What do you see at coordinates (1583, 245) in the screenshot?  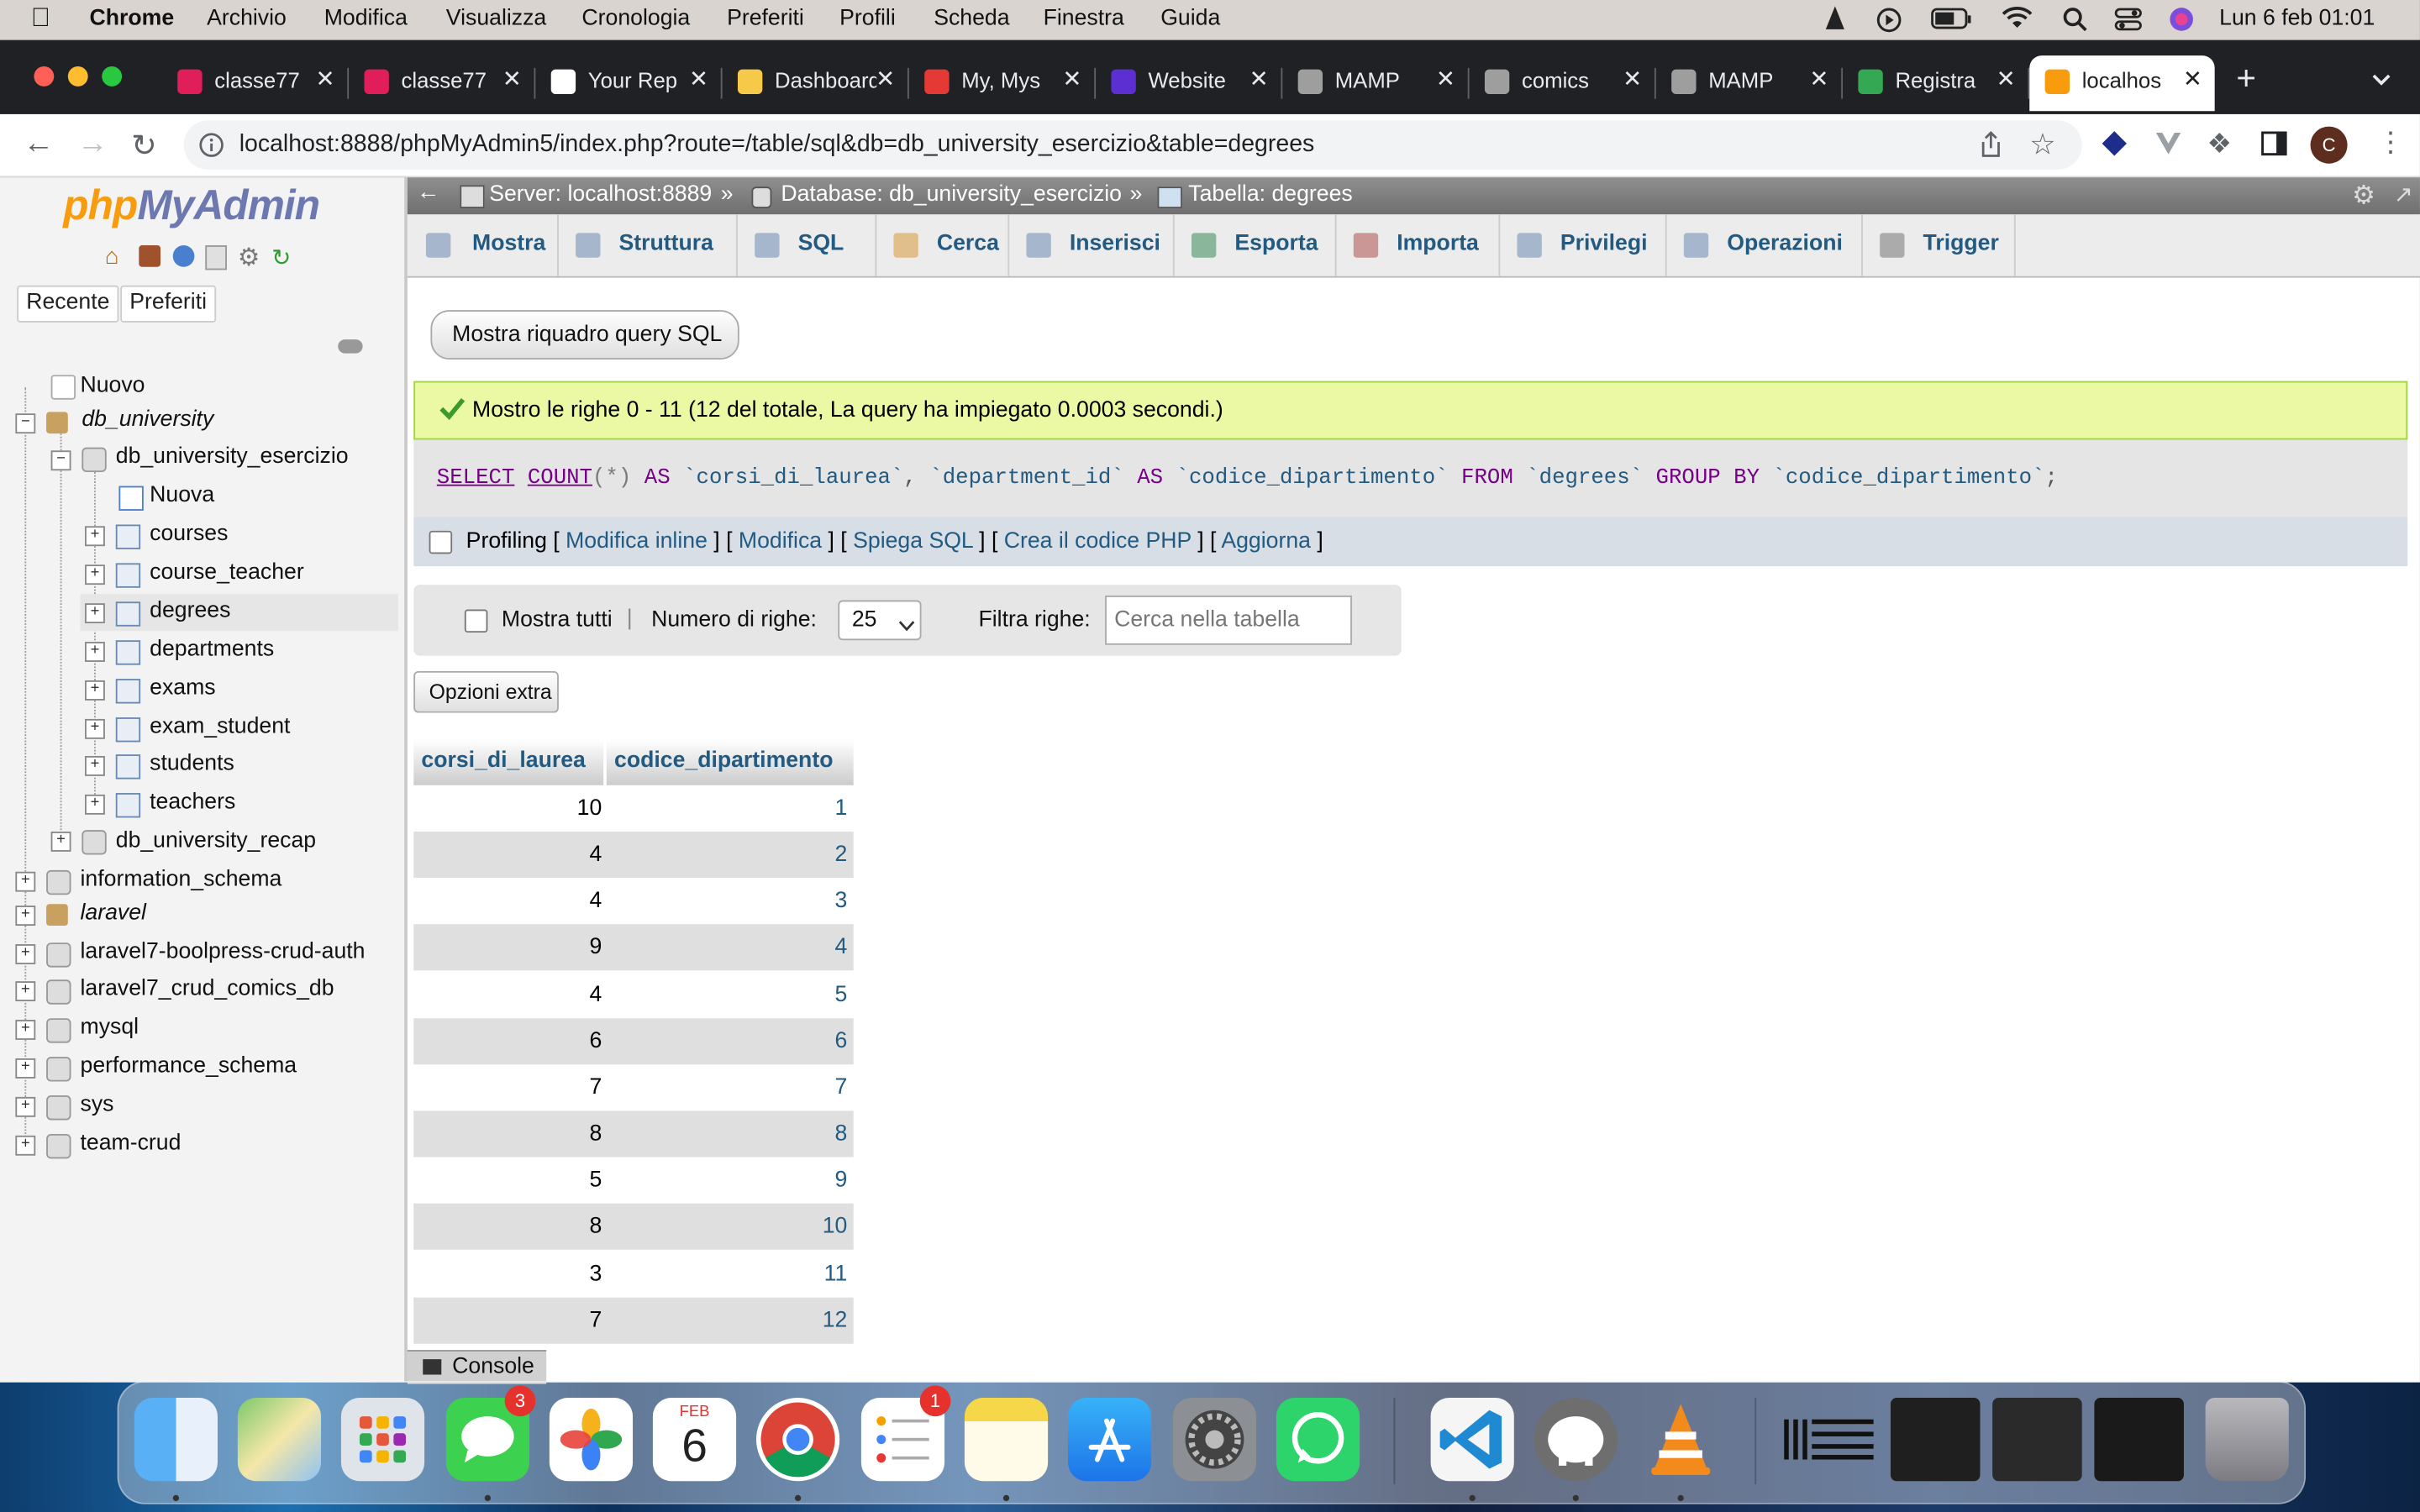 I see `tab-privilegi: Privilegi` at bounding box center [1583, 245].